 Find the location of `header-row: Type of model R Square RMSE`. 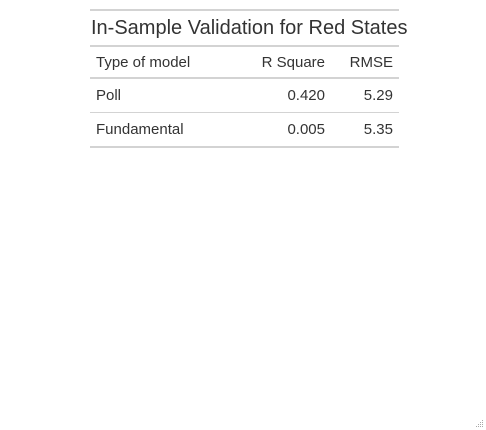

header-row: Type of model R Square RMSE is located at coordinates (244, 63).